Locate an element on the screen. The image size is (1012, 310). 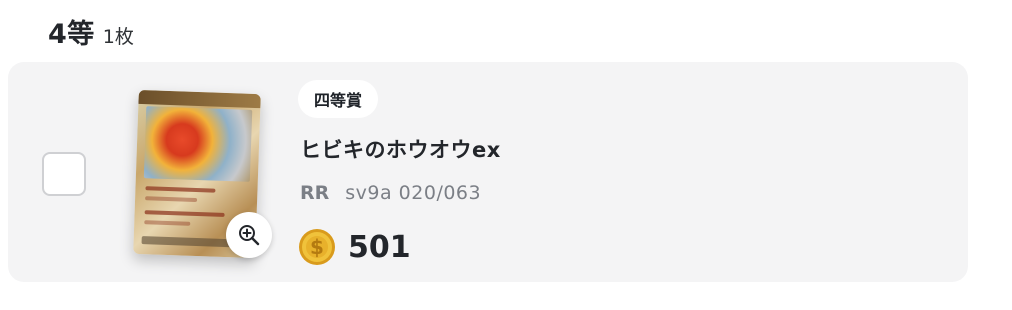
card-meta: RR sv9a 020/063 is located at coordinates (390, 193).